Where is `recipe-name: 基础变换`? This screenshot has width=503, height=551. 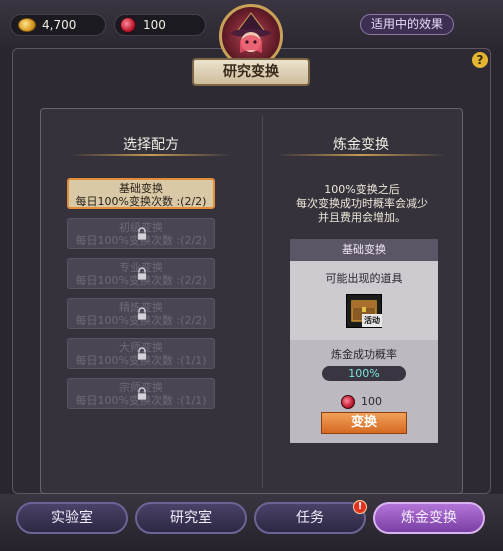 recipe-name: 基础变换 is located at coordinates (141, 188).